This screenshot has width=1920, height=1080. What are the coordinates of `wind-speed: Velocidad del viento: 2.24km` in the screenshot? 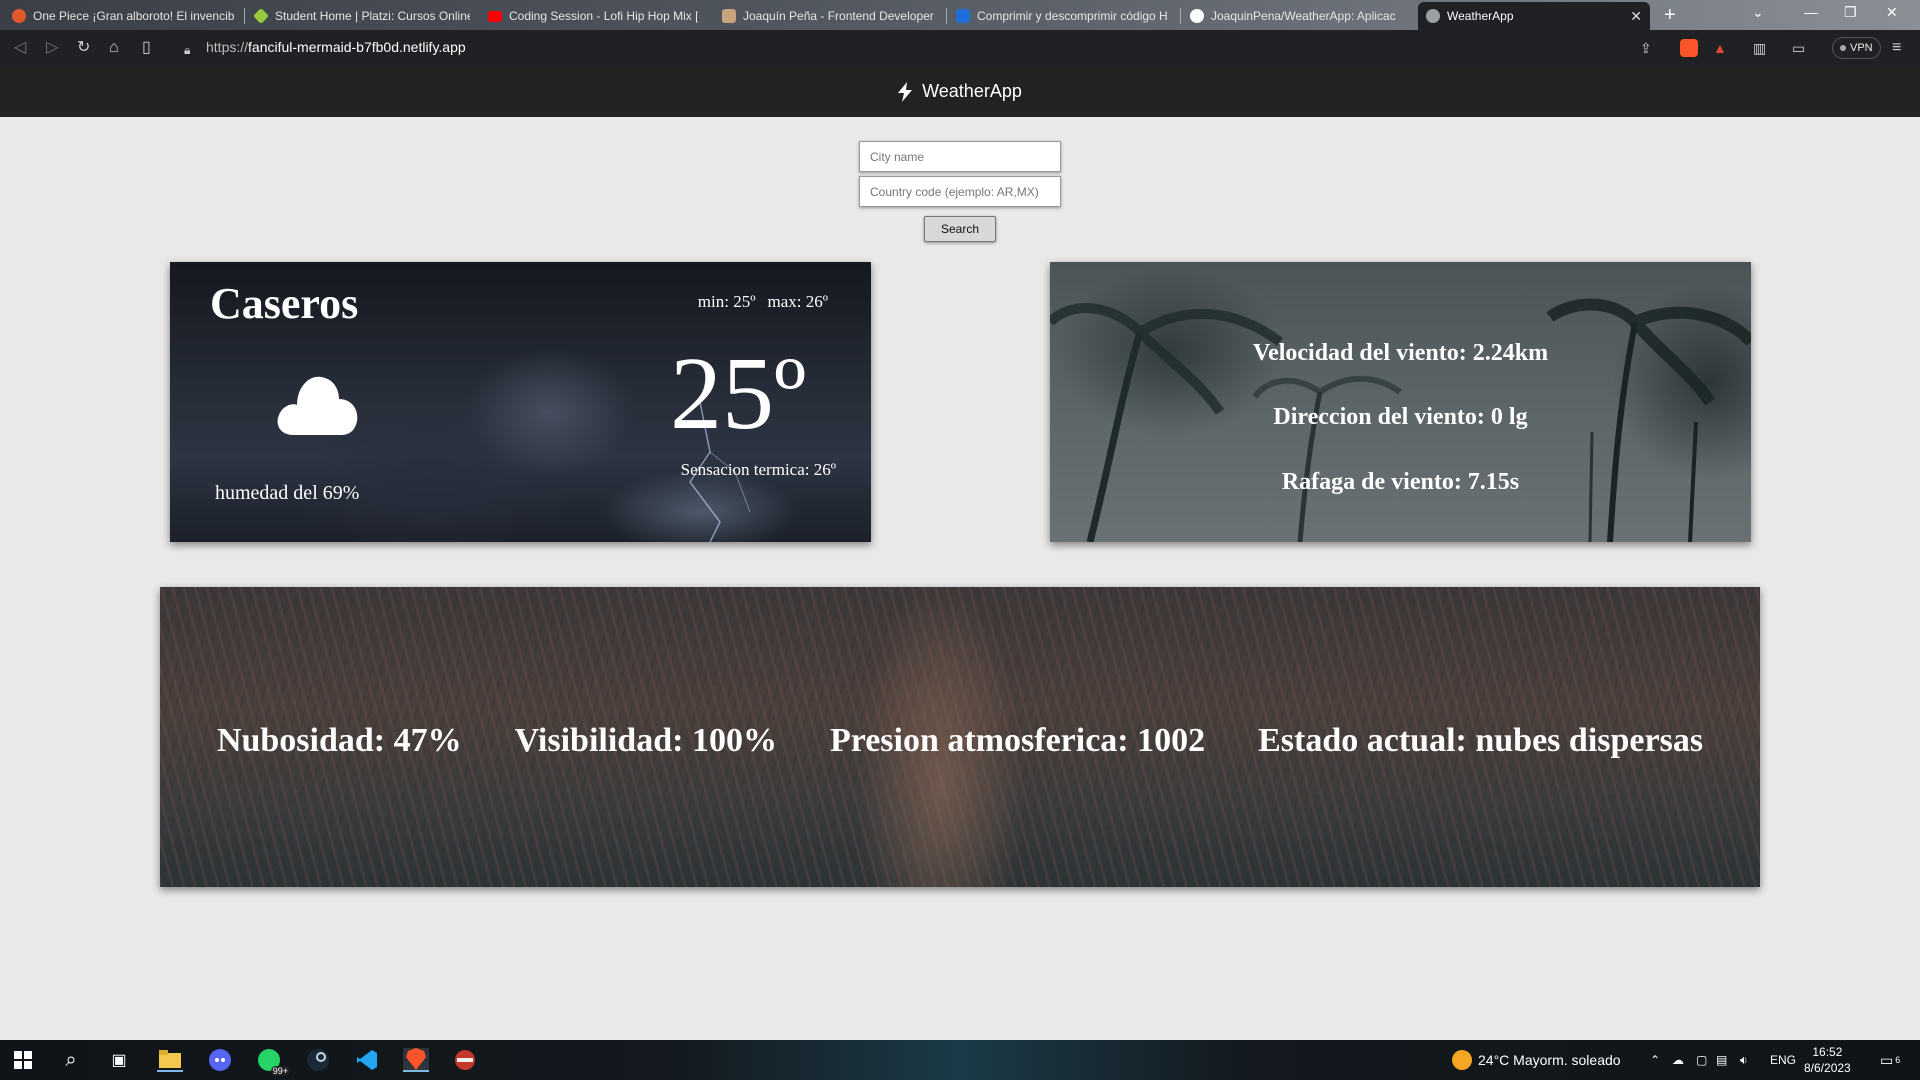 It's located at (1400, 353).